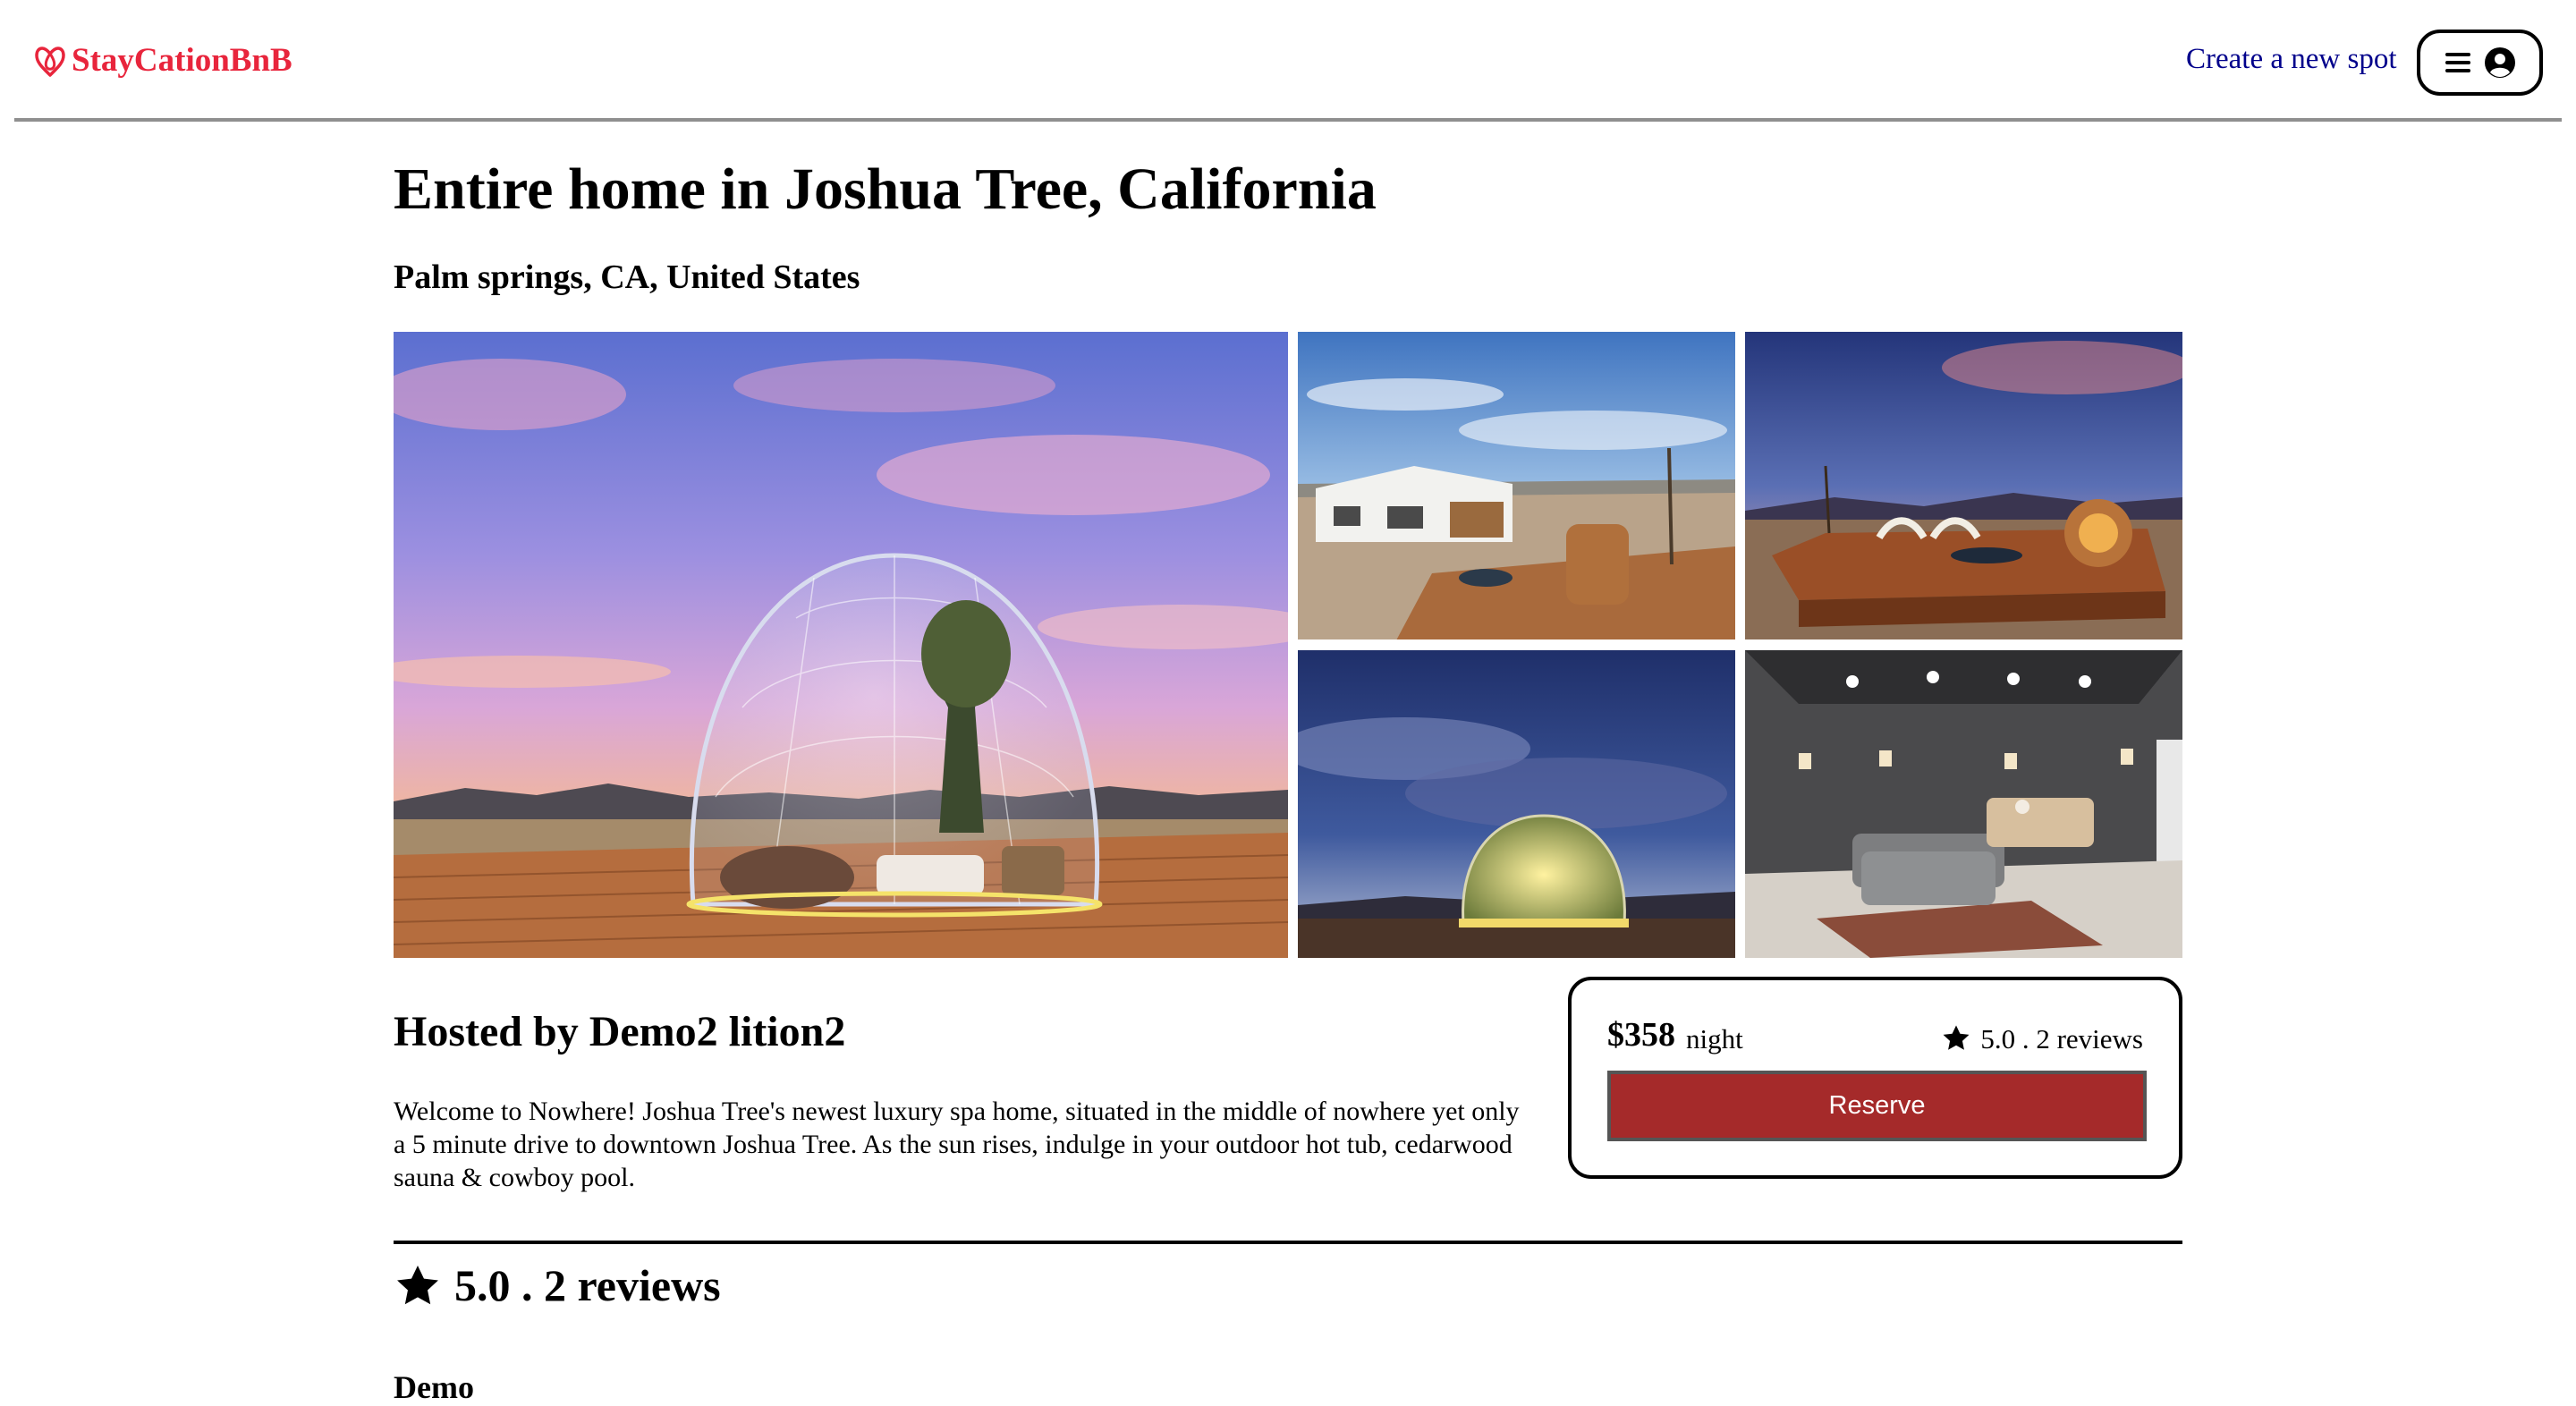  Describe the element at coordinates (1714, 1039) in the screenshot. I see `price-unit: night` at that location.